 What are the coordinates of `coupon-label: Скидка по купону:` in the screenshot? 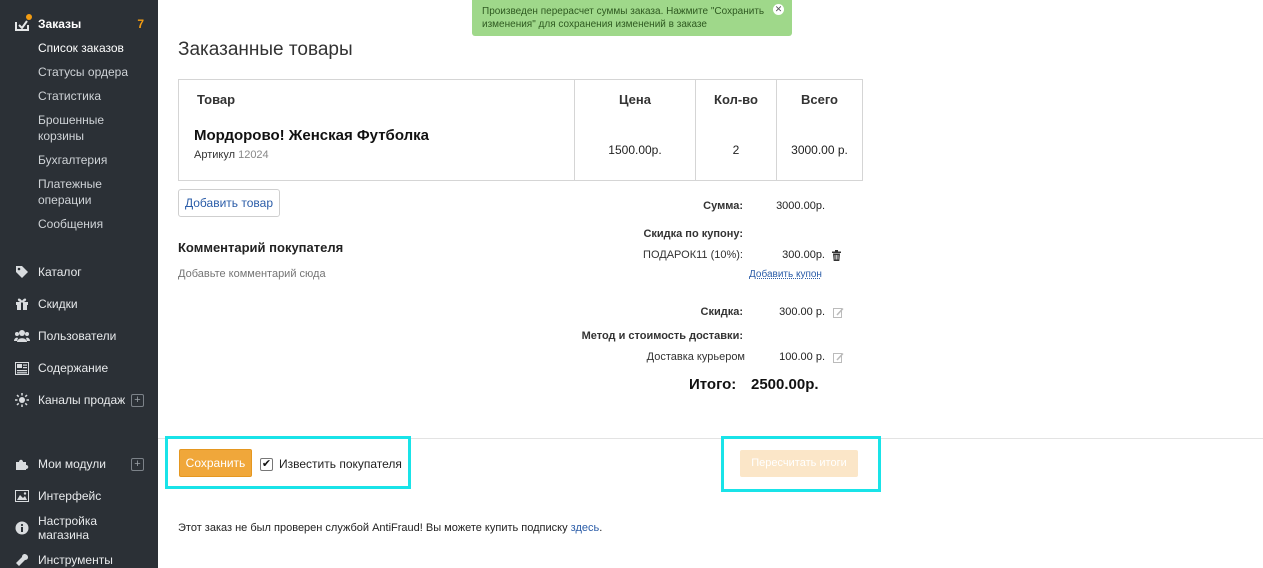 It's located at (693, 234).